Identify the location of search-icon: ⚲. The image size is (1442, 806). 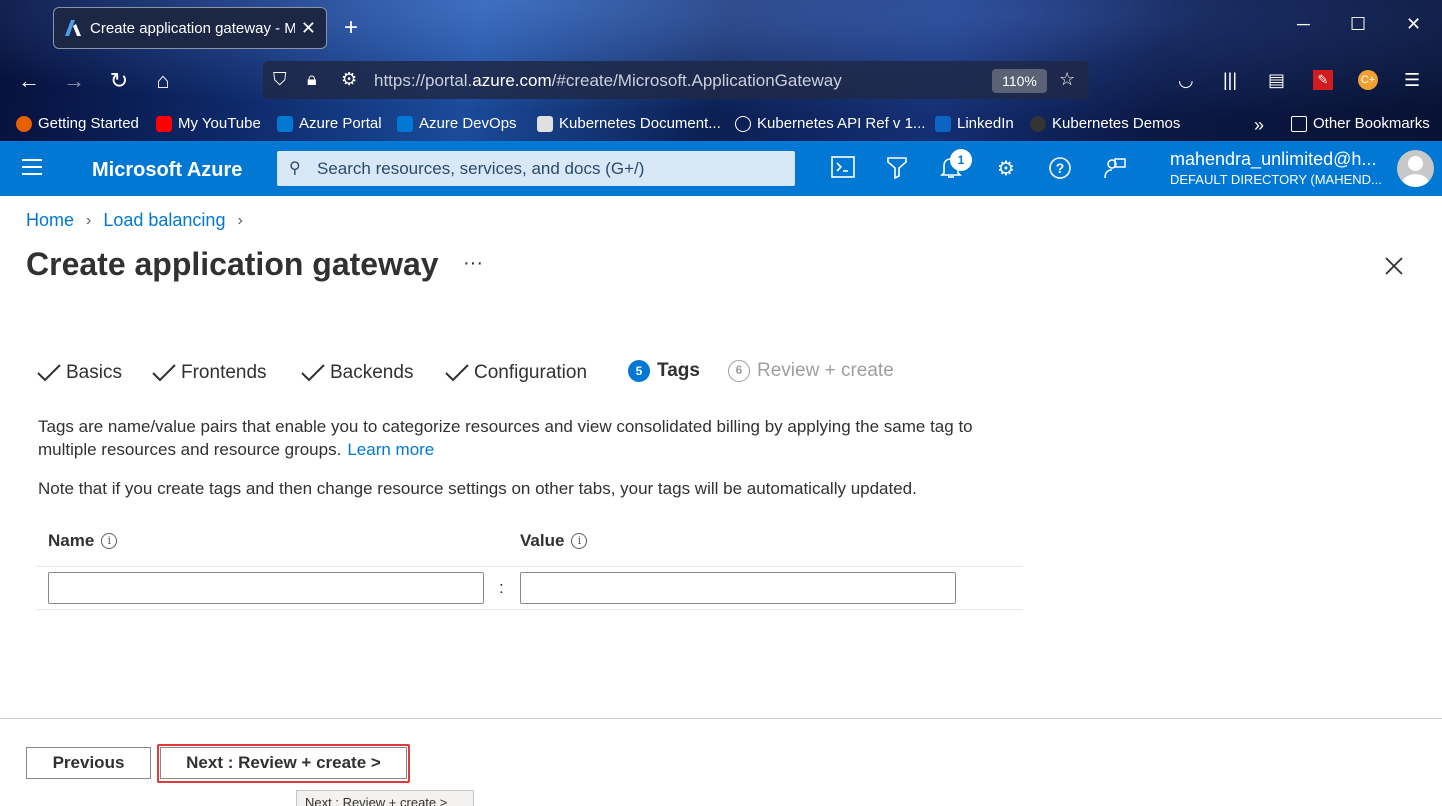
(295, 168).